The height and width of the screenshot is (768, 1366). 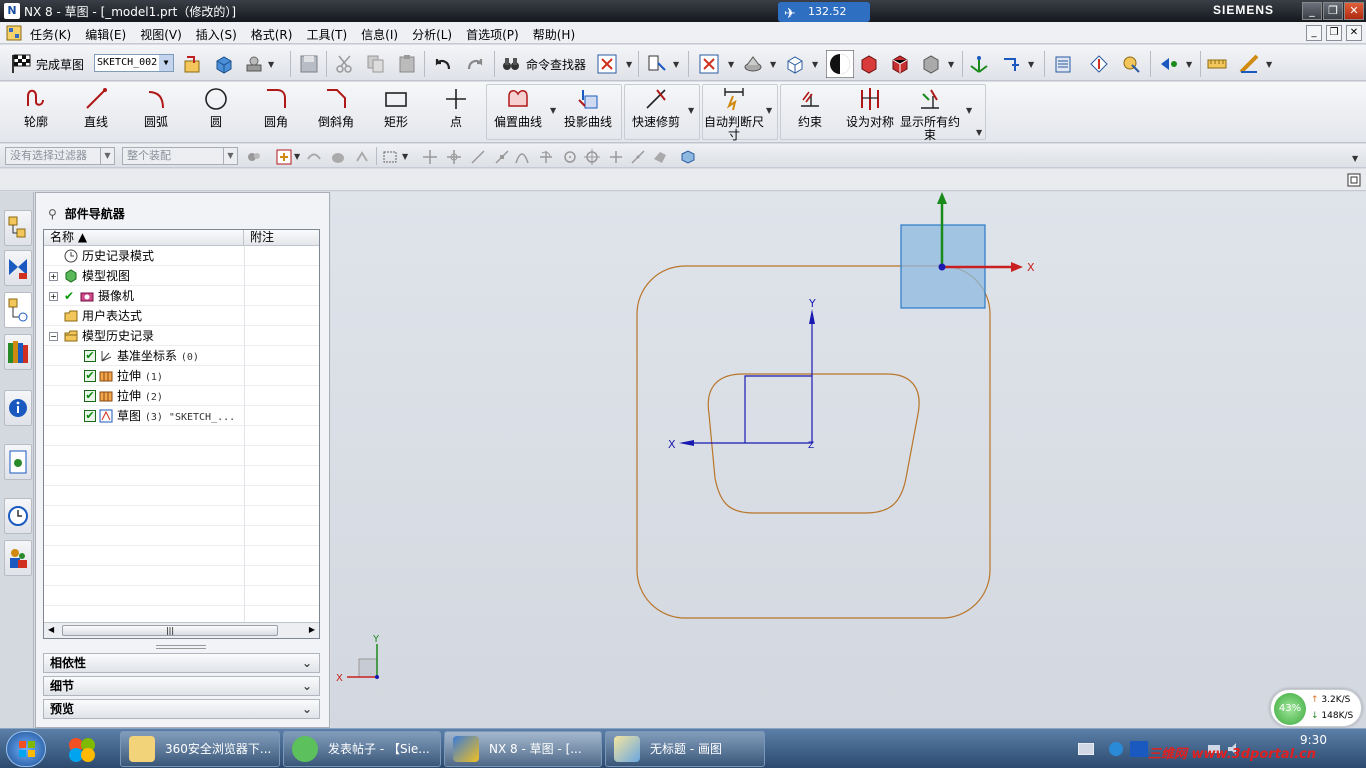 I want to click on snap-point-icon, so click(x=616, y=157).